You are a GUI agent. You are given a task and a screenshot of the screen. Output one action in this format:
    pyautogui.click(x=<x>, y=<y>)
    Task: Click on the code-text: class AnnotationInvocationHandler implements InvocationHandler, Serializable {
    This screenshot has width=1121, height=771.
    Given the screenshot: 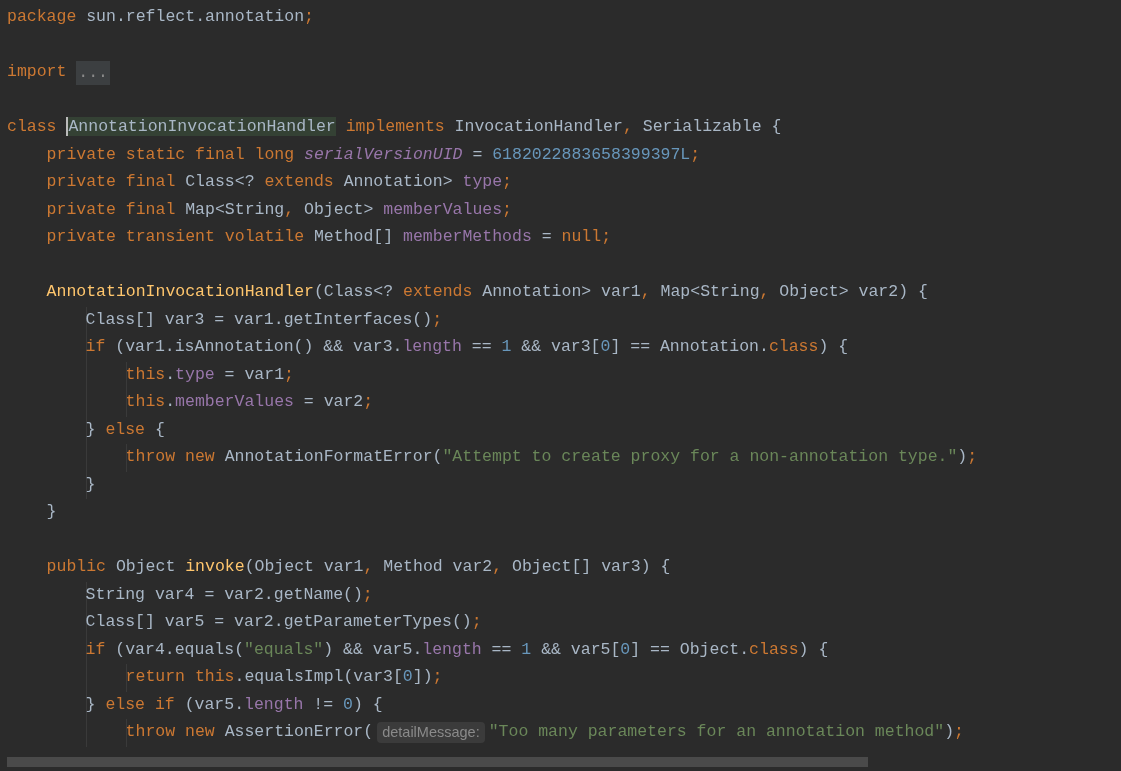 What is the action you would take?
    pyautogui.click(x=394, y=127)
    